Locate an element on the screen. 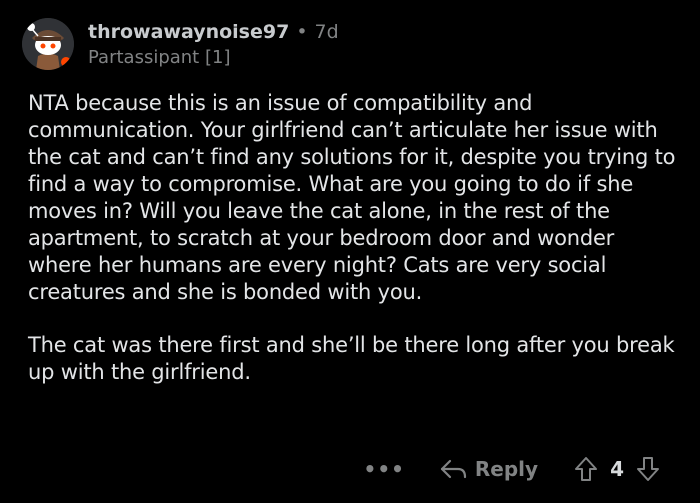 This screenshot has height=503, width=700. downvote-arrow-icon is located at coordinates (648, 469).